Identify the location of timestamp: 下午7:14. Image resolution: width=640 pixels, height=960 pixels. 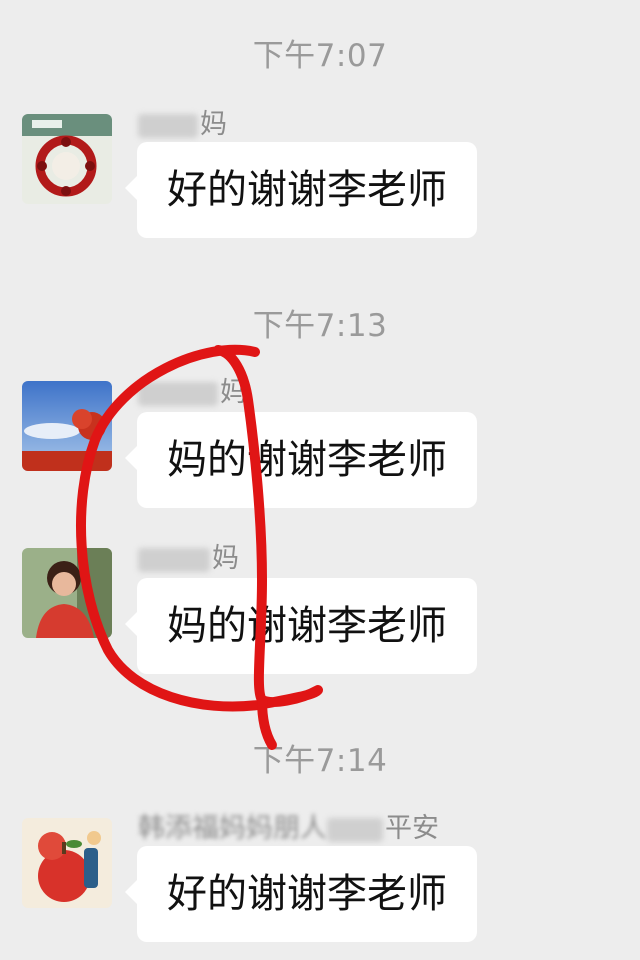
(320, 761).